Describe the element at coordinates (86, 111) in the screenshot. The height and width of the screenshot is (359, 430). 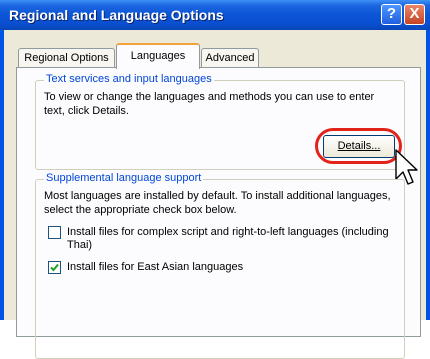
I see `text-services-description-2: text, click Details.` at that location.